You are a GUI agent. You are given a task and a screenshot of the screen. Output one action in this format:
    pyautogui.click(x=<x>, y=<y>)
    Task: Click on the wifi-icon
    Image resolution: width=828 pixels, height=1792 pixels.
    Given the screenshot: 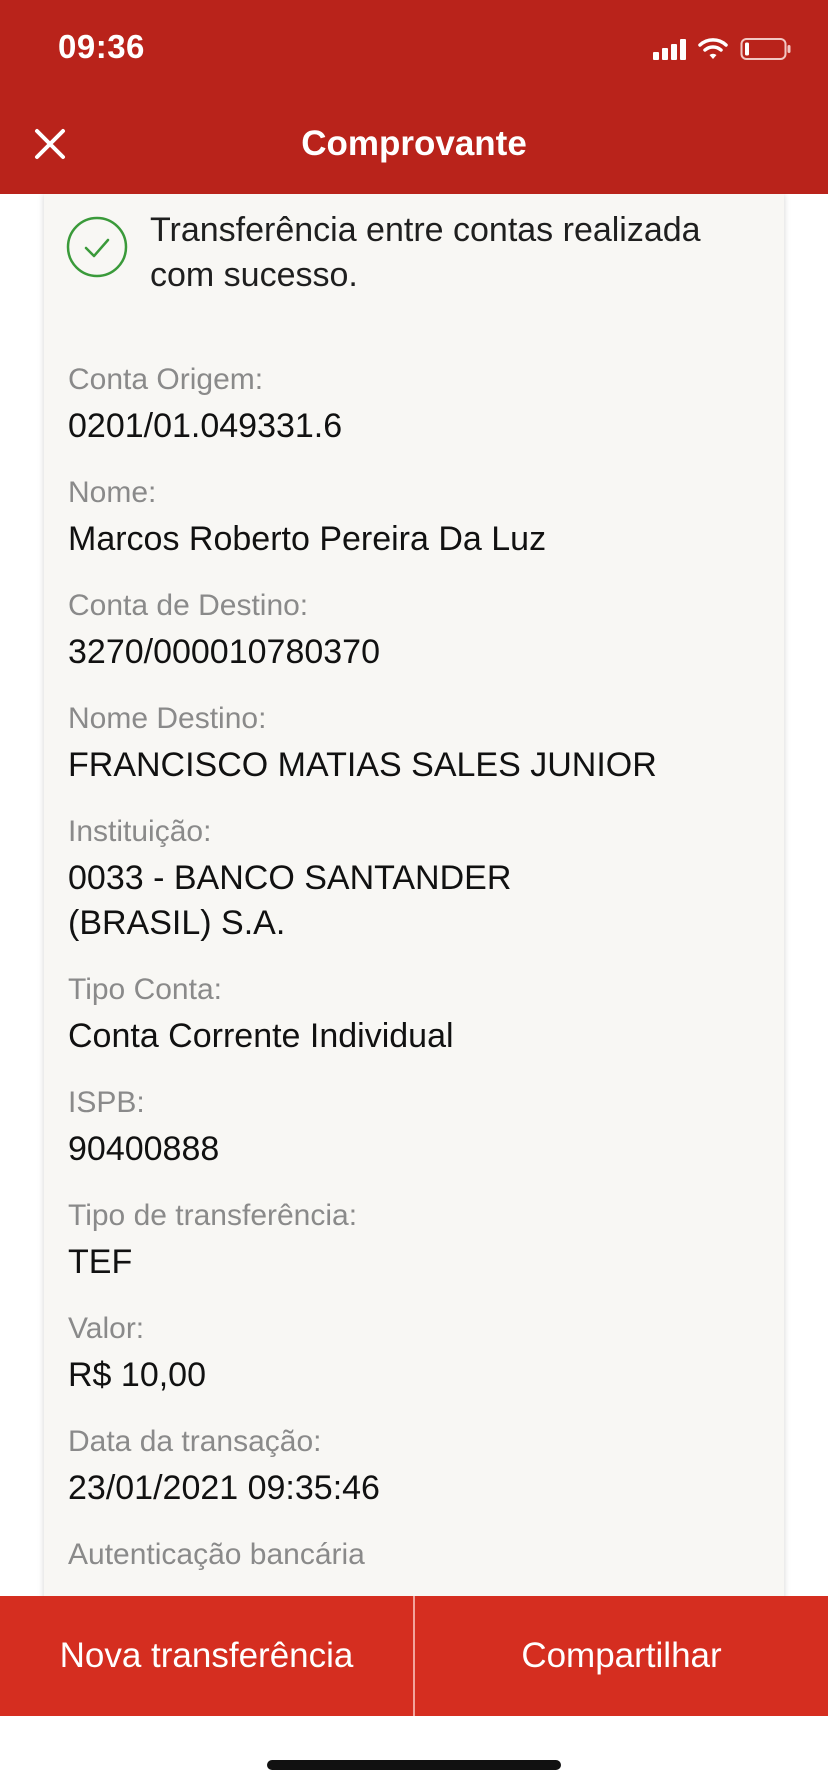 What is the action you would take?
    pyautogui.click(x=713, y=48)
    